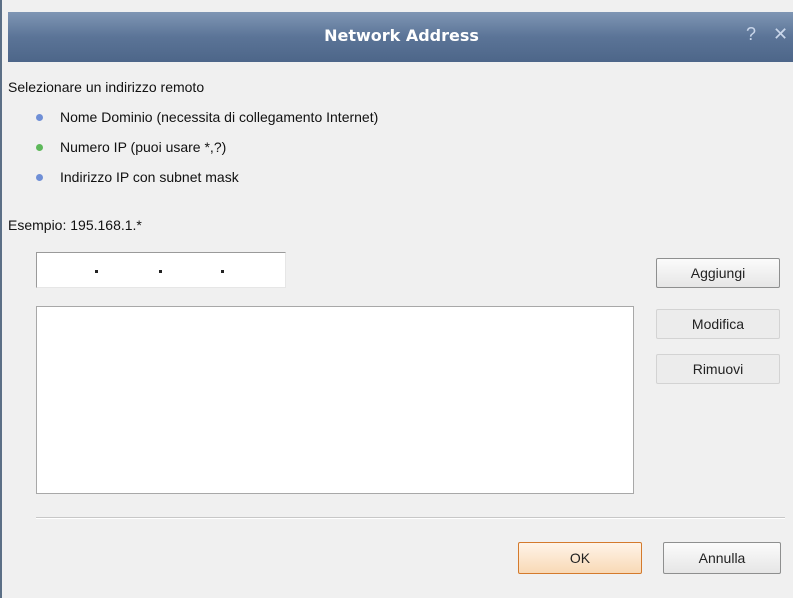  Describe the element at coordinates (149, 177) in the screenshot. I see `option-label: Indirizzo IP con subnet mask` at that location.